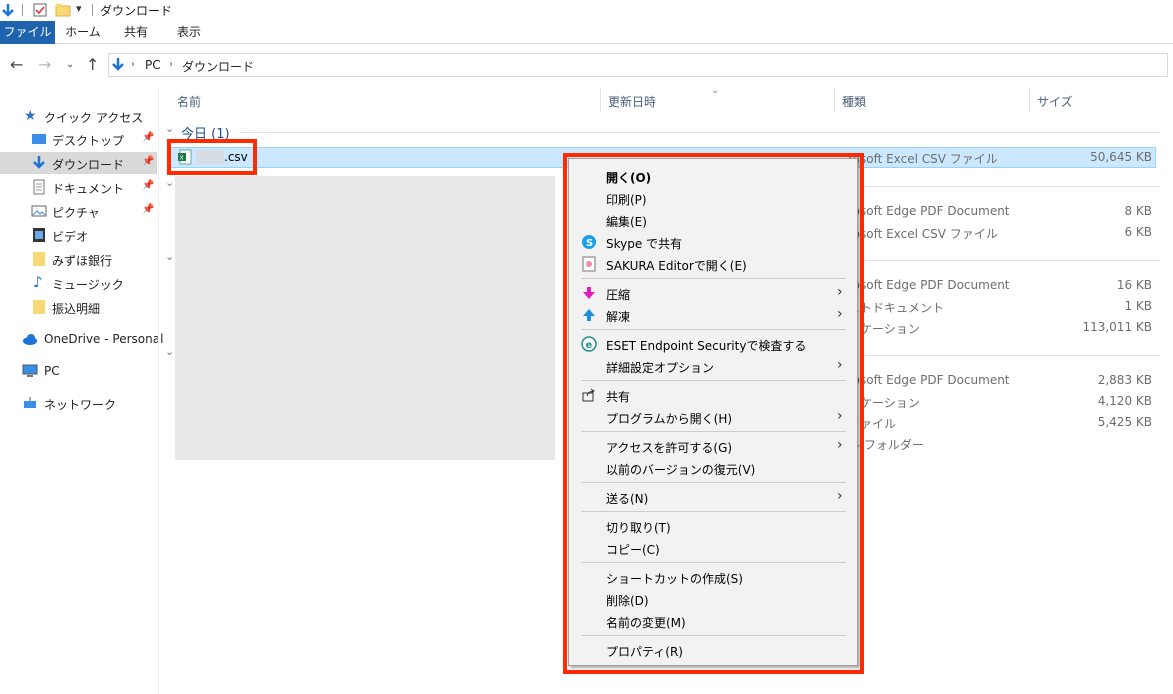 This screenshot has width=1173, height=694. Describe the element at coordinates (854, 101) in the screenshot. I see `column-header-type: 種類` at that location.